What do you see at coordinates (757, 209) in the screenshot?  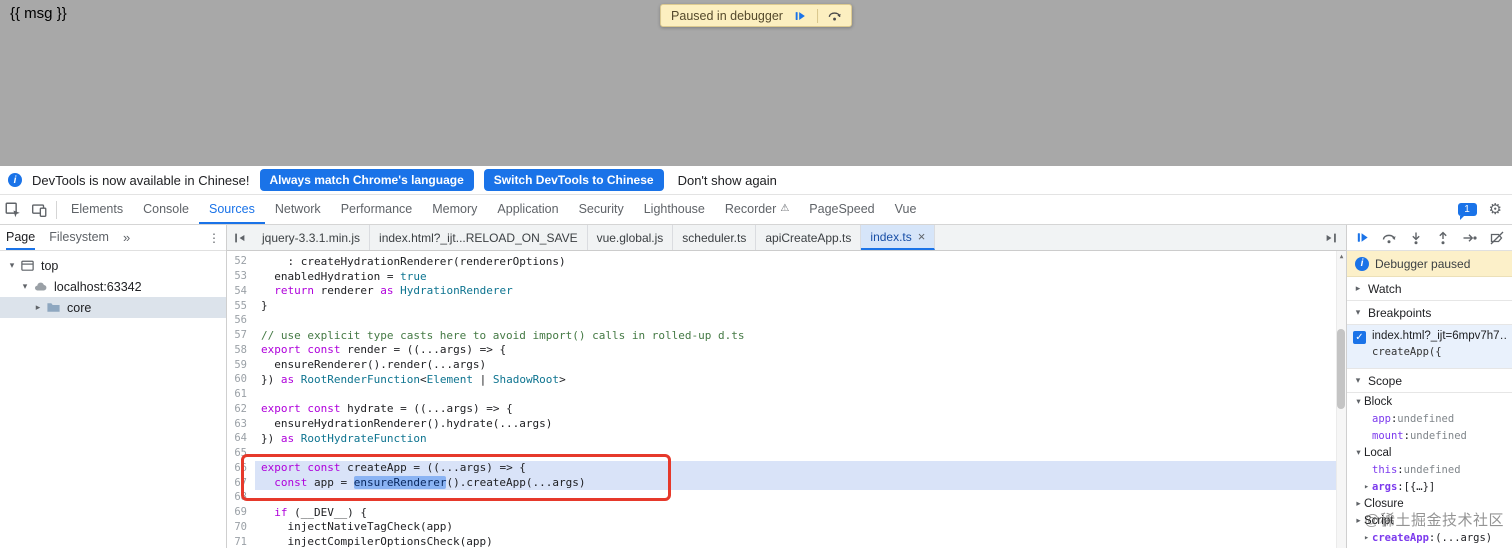 I see `panel-tab-recorder: Recorder ⚠` at bounding box center [757, 209].